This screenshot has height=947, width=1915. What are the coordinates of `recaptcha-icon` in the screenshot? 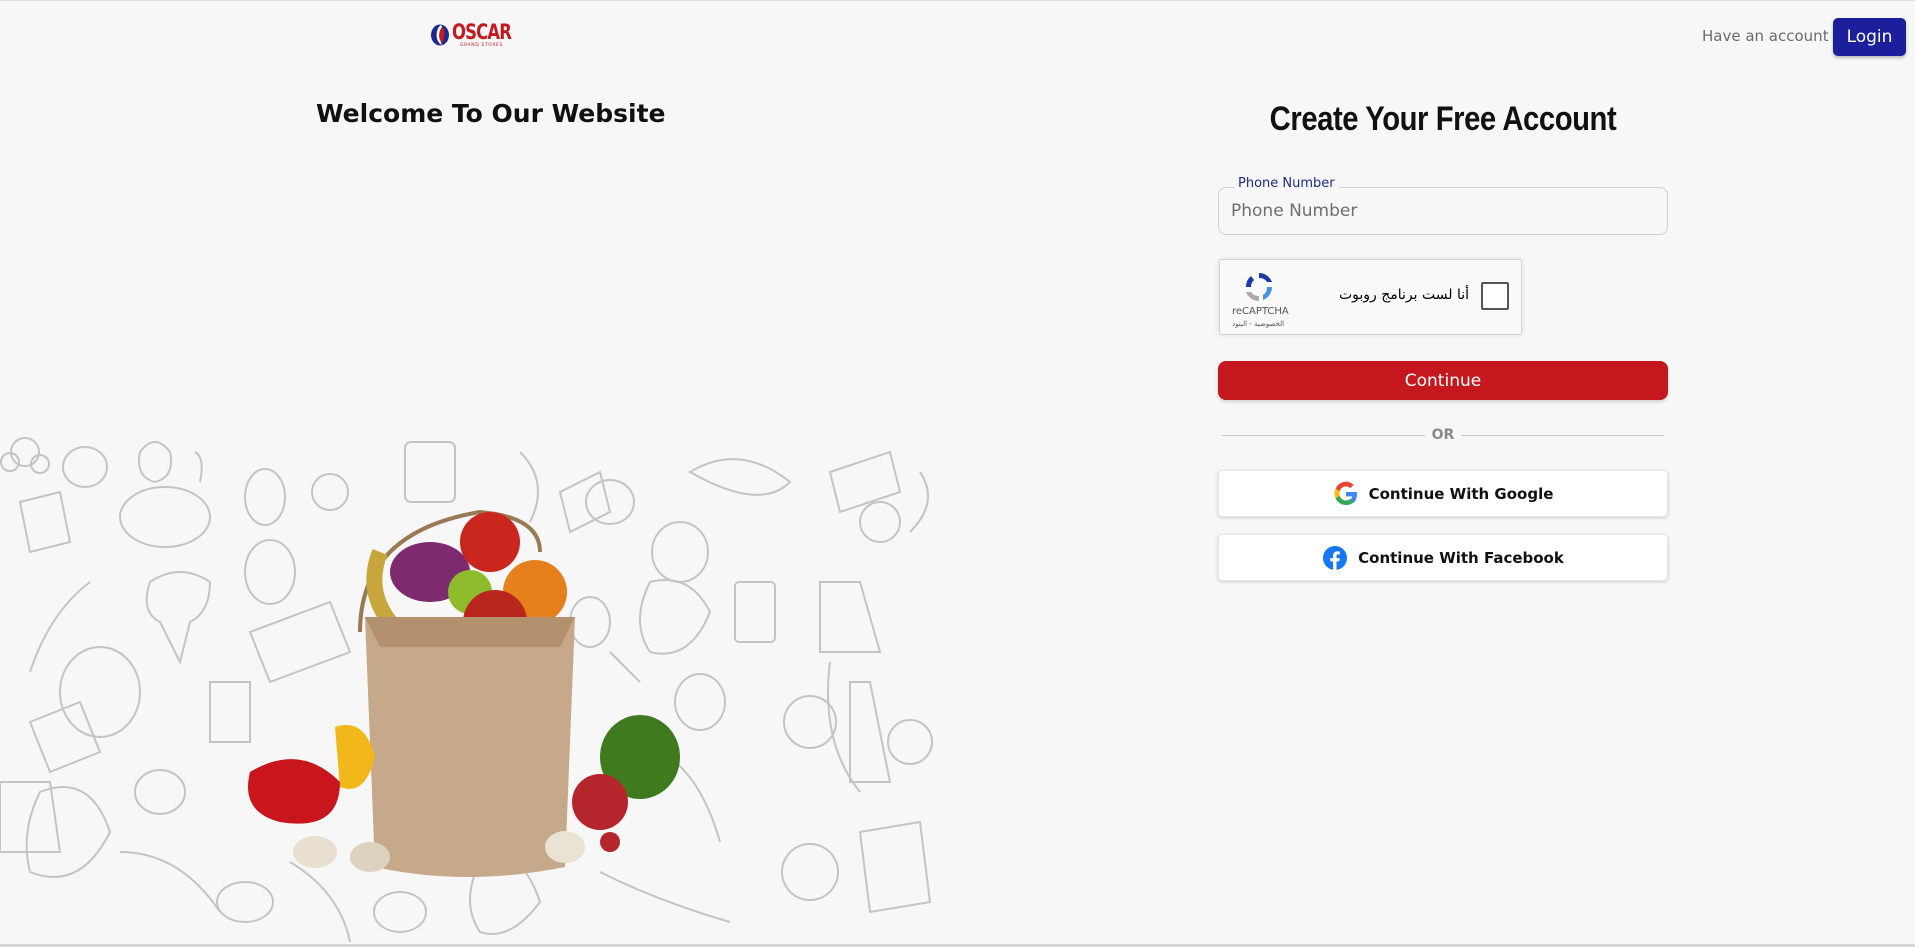 It's located at (1258, 287).